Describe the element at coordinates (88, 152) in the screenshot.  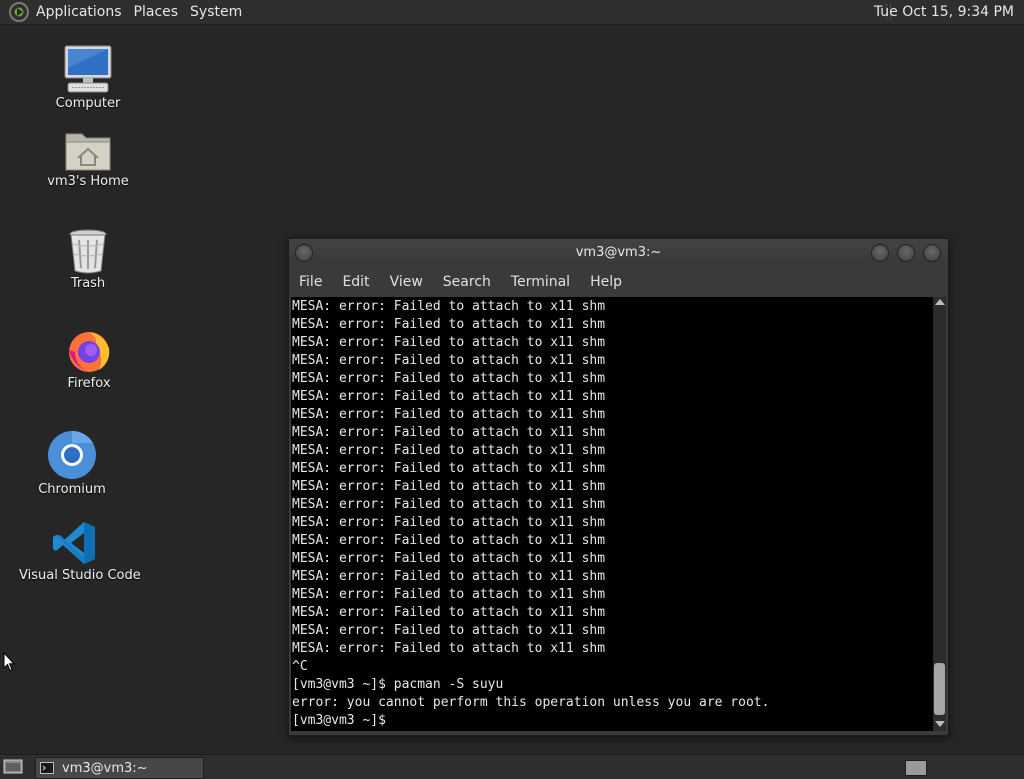
I see `home-folder-icon` at that location.